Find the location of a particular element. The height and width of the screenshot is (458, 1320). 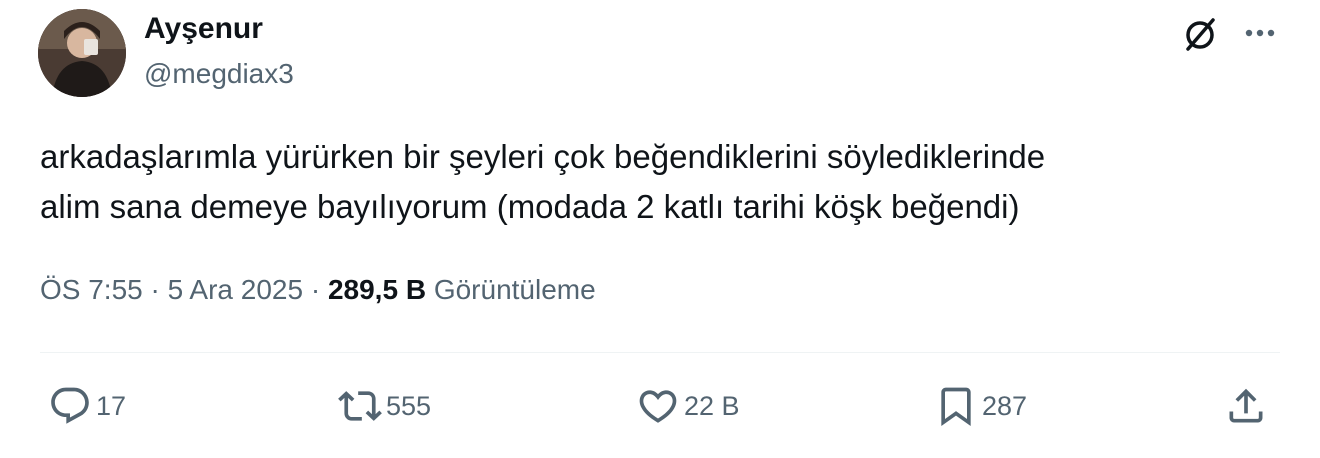

avatar-image is located at coordinates (82, 53).